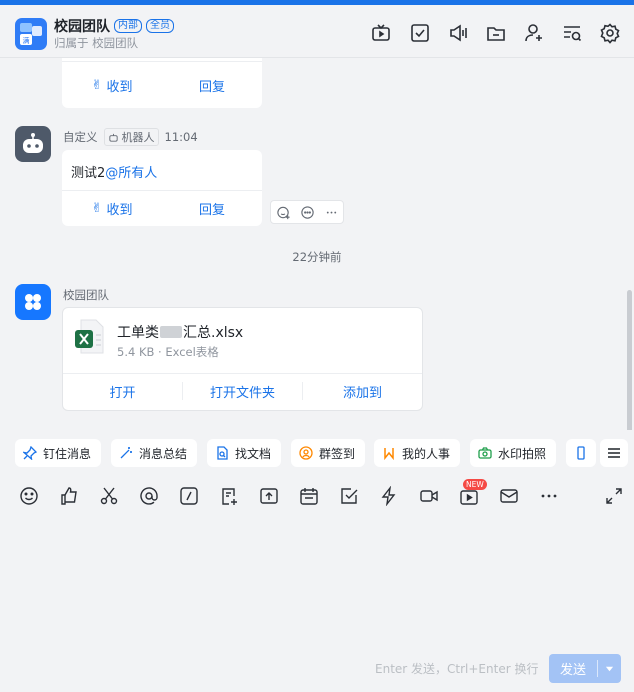  What do you see at coordinates (509, 496) in the screenshot?
I see `mail-icon` at bounding box center [509, 496].